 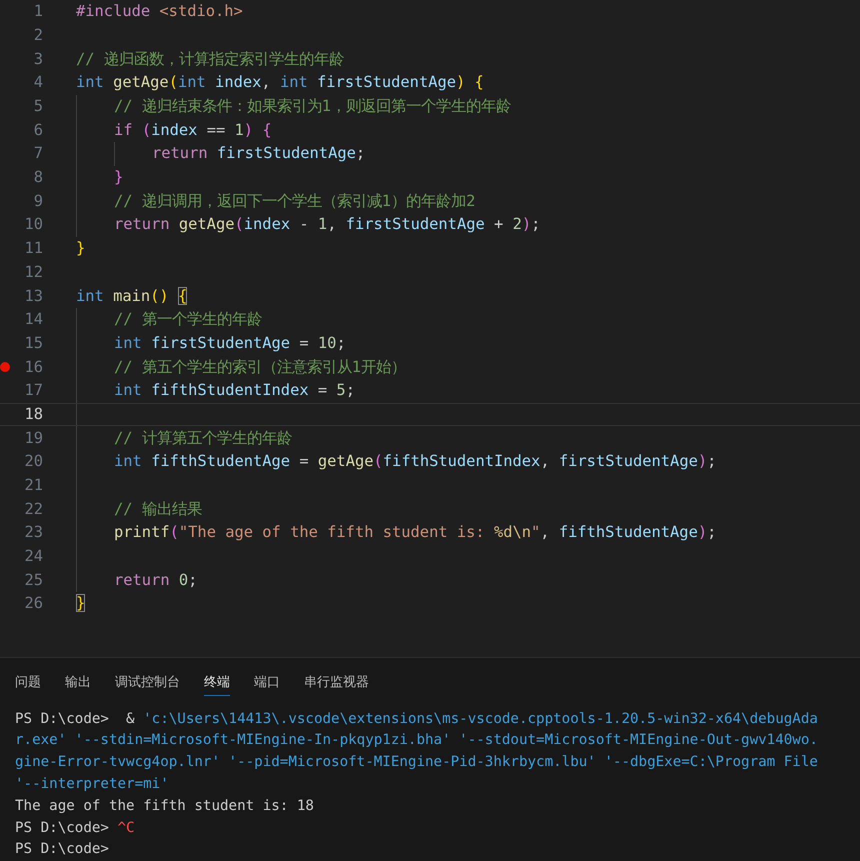 What do you see at coordinates (37, 83) in the screenshot?
I see `line-number: 4` at bounding box center [37, 83].